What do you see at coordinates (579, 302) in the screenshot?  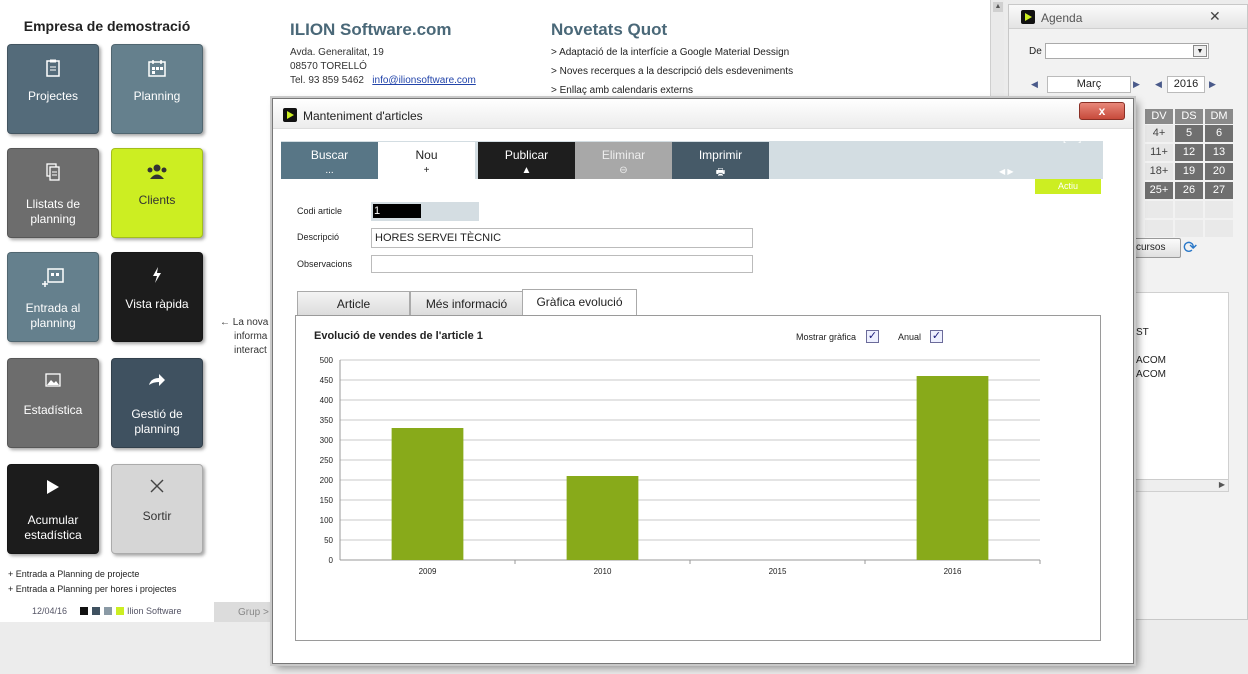 I see `tab-grafica-evolucio: Gràfica evolució` at bounding box center [579, 302].